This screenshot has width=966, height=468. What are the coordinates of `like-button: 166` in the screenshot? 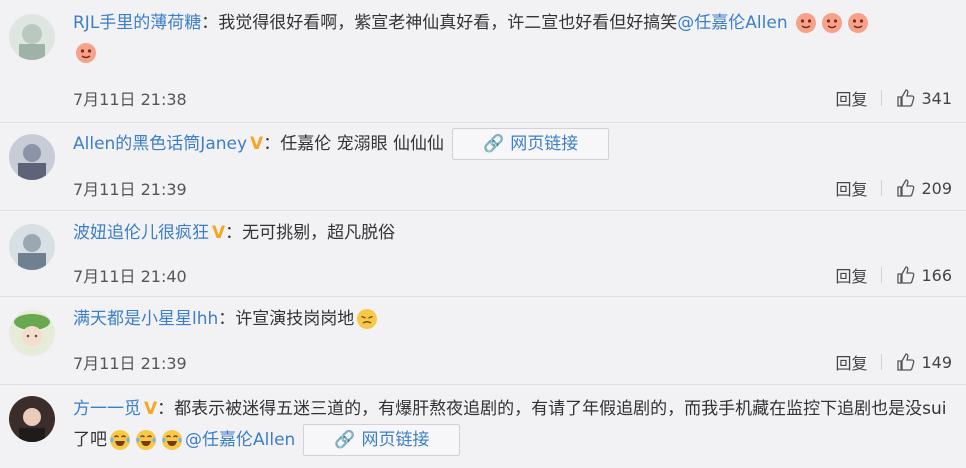 It's located at (924, 275).